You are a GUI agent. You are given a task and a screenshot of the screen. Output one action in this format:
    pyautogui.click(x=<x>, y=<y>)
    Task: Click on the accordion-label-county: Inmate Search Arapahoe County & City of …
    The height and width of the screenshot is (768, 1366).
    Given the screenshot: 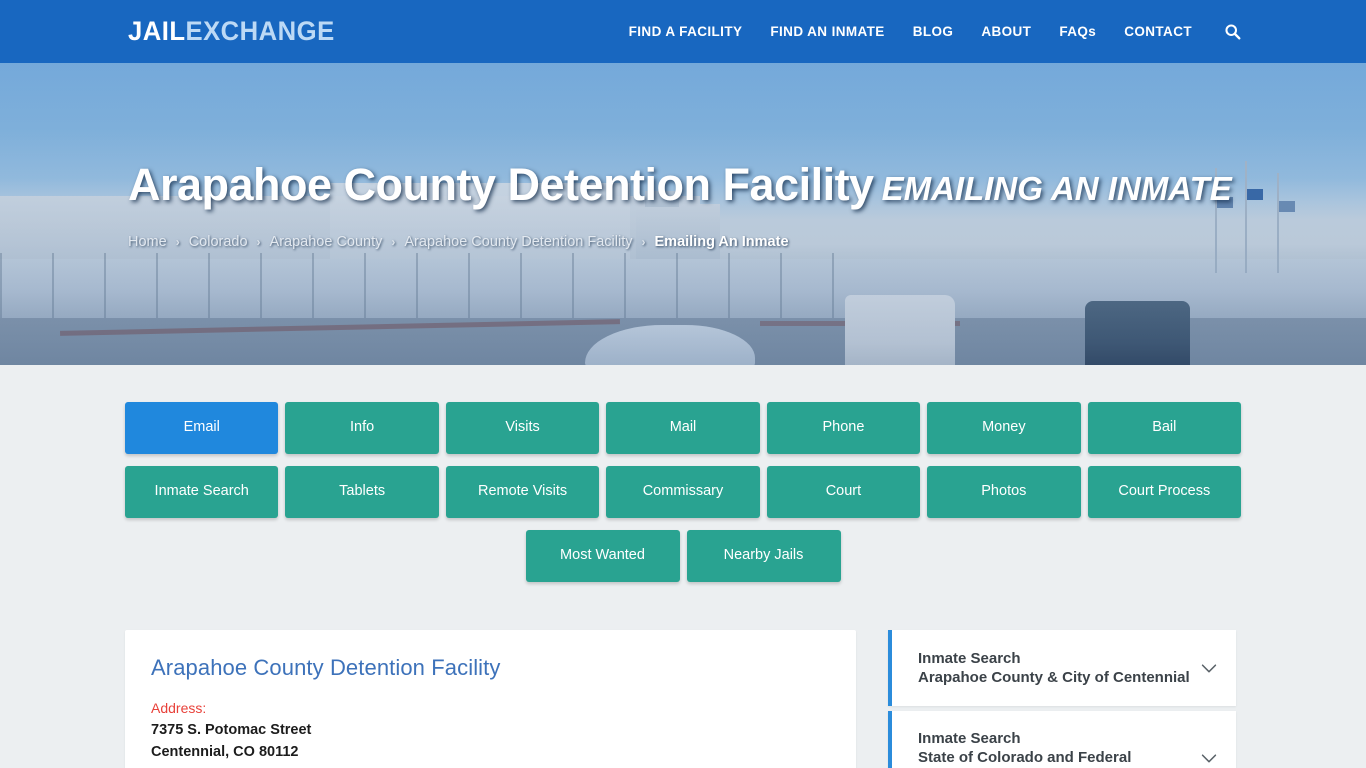 What is the action you would take?
    pyautogui.click(x=1054, y=668)
    